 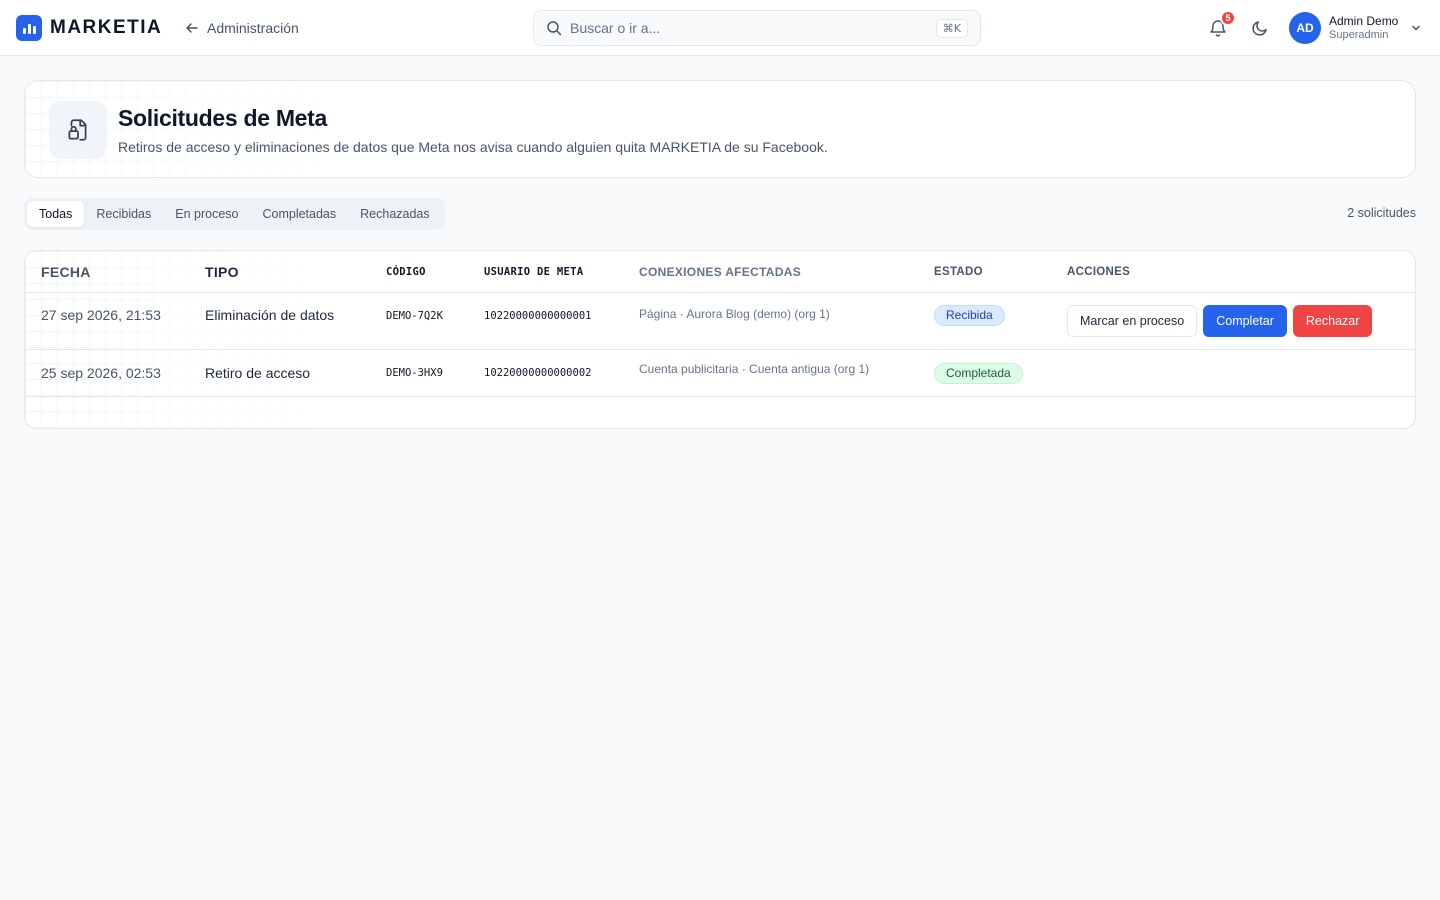 I want to click on search-icon, so click(x=554, y=28).